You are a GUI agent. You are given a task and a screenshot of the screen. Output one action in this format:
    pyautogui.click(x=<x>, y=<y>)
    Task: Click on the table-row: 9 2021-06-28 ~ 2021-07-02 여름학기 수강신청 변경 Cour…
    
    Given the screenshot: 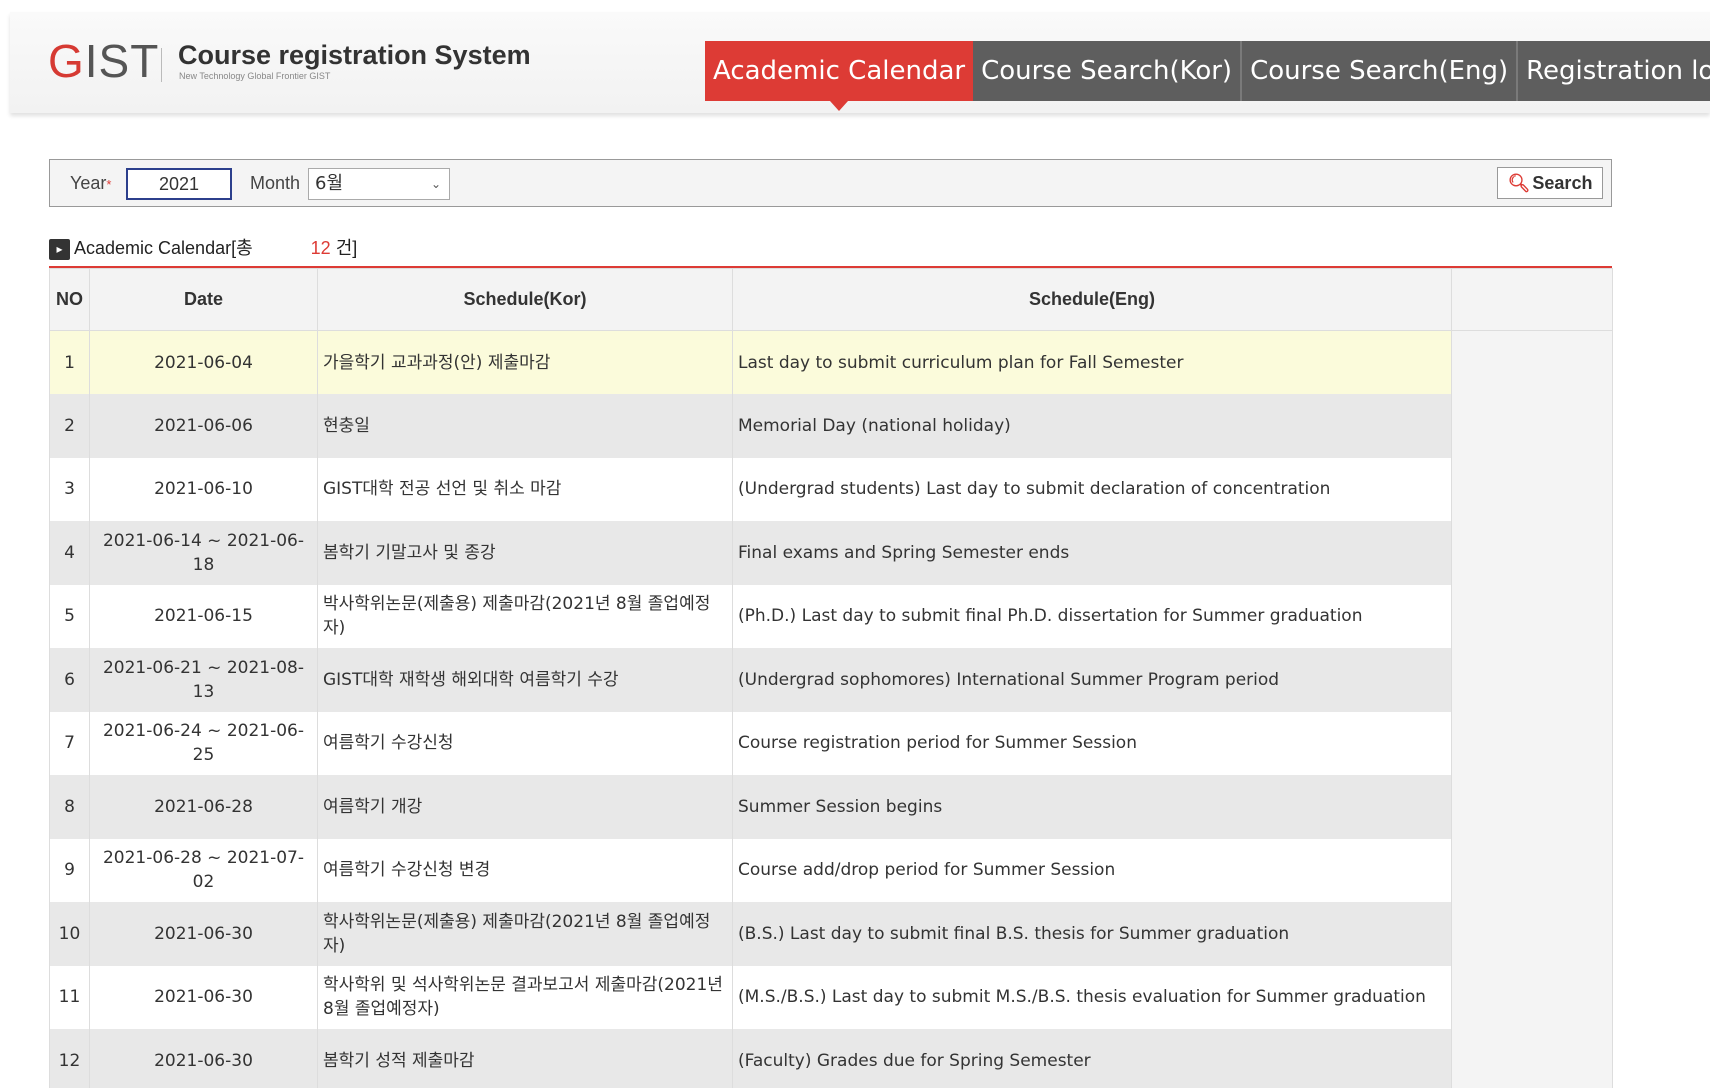 What is the action you would take?
    pyautogui.click(x=831, y=870)
    